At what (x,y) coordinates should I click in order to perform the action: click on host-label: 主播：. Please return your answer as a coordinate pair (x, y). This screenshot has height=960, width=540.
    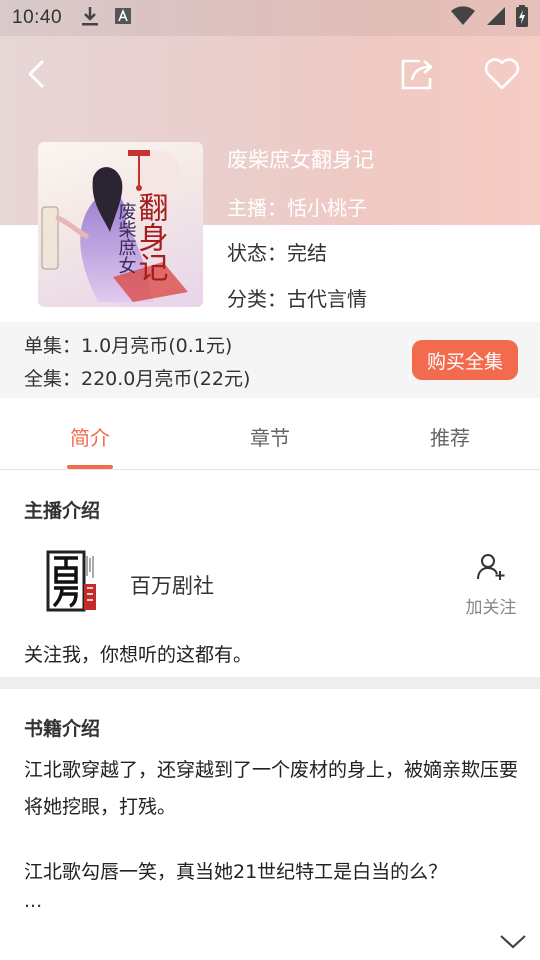
    Looking at the image, I should click on (257, 208).